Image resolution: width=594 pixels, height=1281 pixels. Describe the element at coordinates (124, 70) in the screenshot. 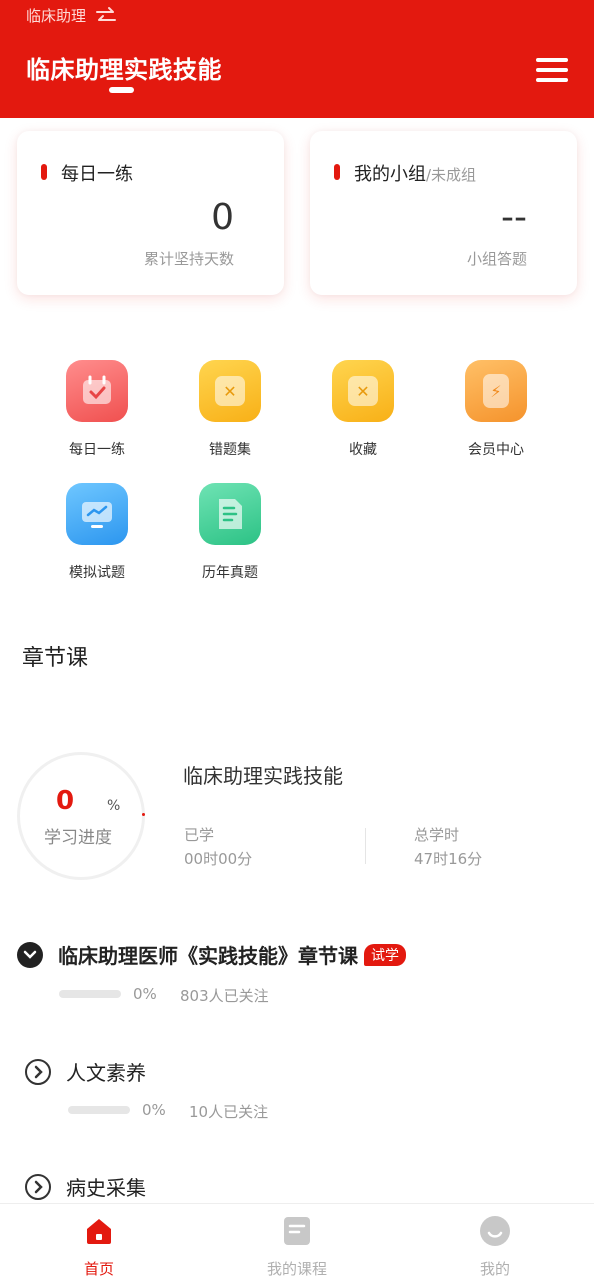

I see `page-title: 临床助理实践技能` at that location.